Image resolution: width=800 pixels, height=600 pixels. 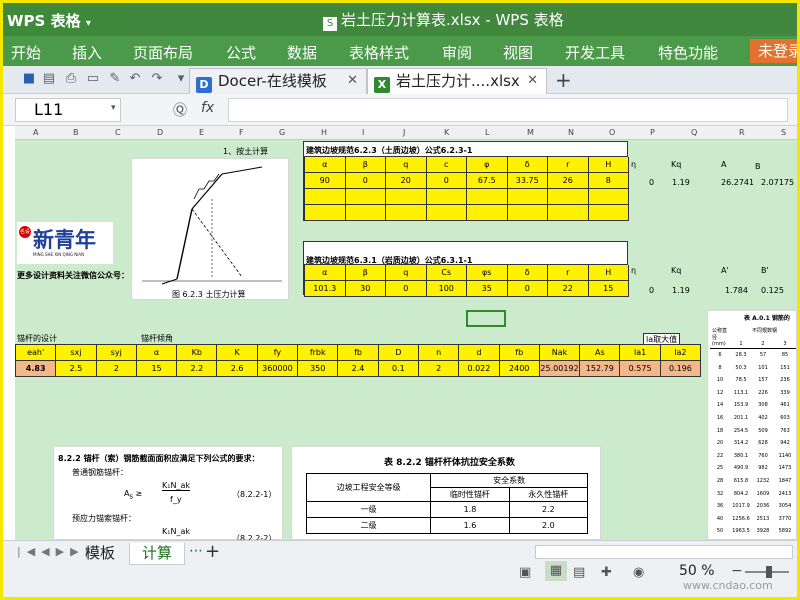 I want to click on menu-view: 视图, so click(x=518, y=52).